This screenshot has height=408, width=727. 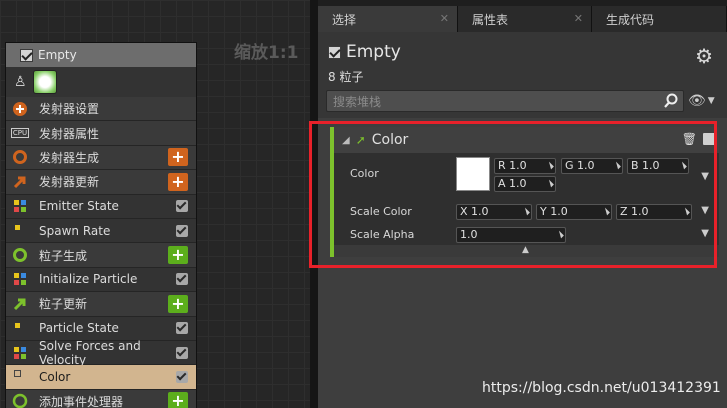 What do you see at coordinates (101, 109) in the screenshot?
I see `emitter-module-row: 发射器设置` at bounding box center [101, 109].